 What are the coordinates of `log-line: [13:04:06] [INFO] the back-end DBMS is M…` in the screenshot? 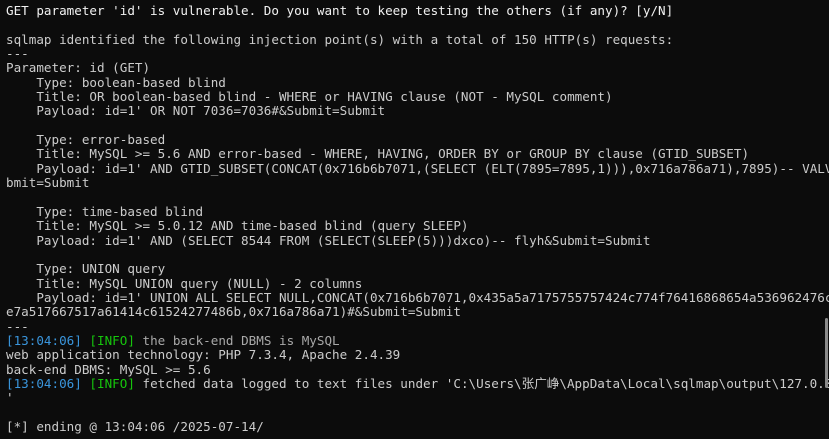 It's located at (417, 341).